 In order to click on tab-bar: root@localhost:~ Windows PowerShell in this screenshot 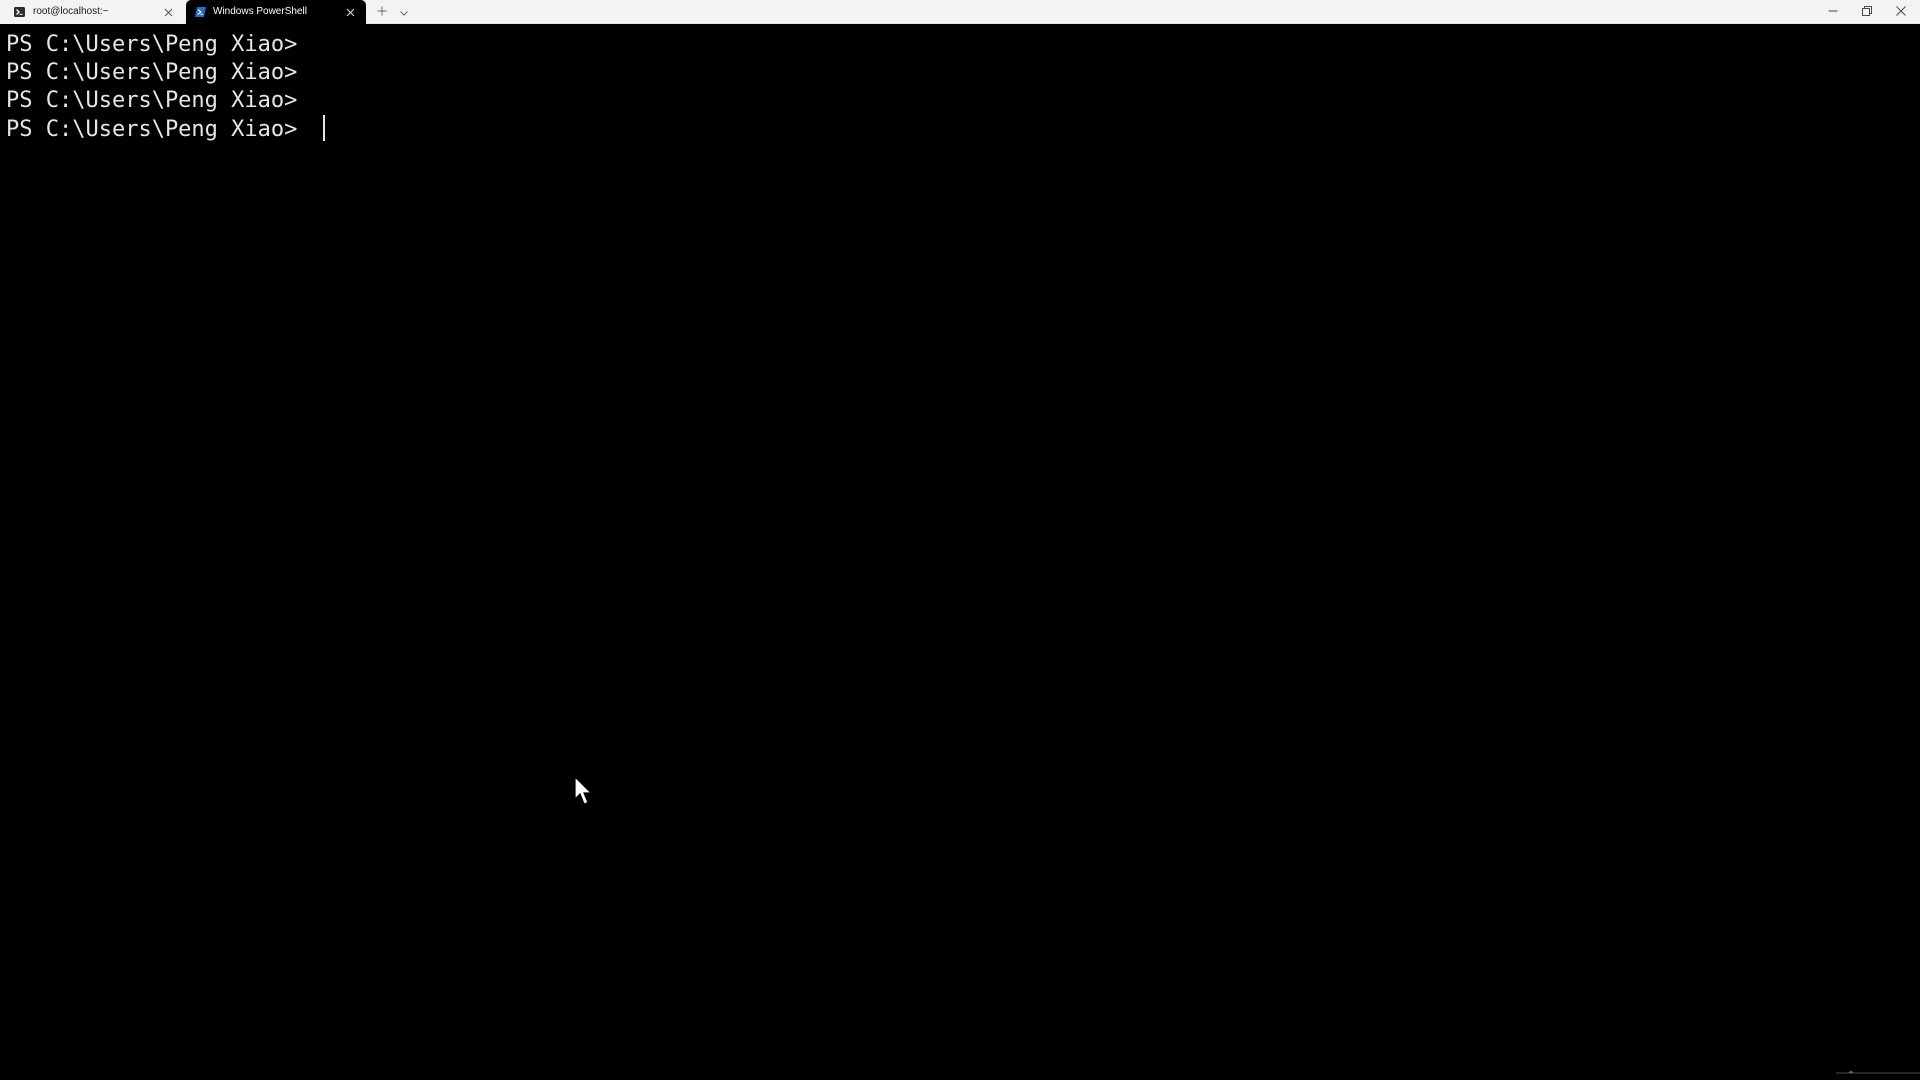, I will do `click(960, 12)`.